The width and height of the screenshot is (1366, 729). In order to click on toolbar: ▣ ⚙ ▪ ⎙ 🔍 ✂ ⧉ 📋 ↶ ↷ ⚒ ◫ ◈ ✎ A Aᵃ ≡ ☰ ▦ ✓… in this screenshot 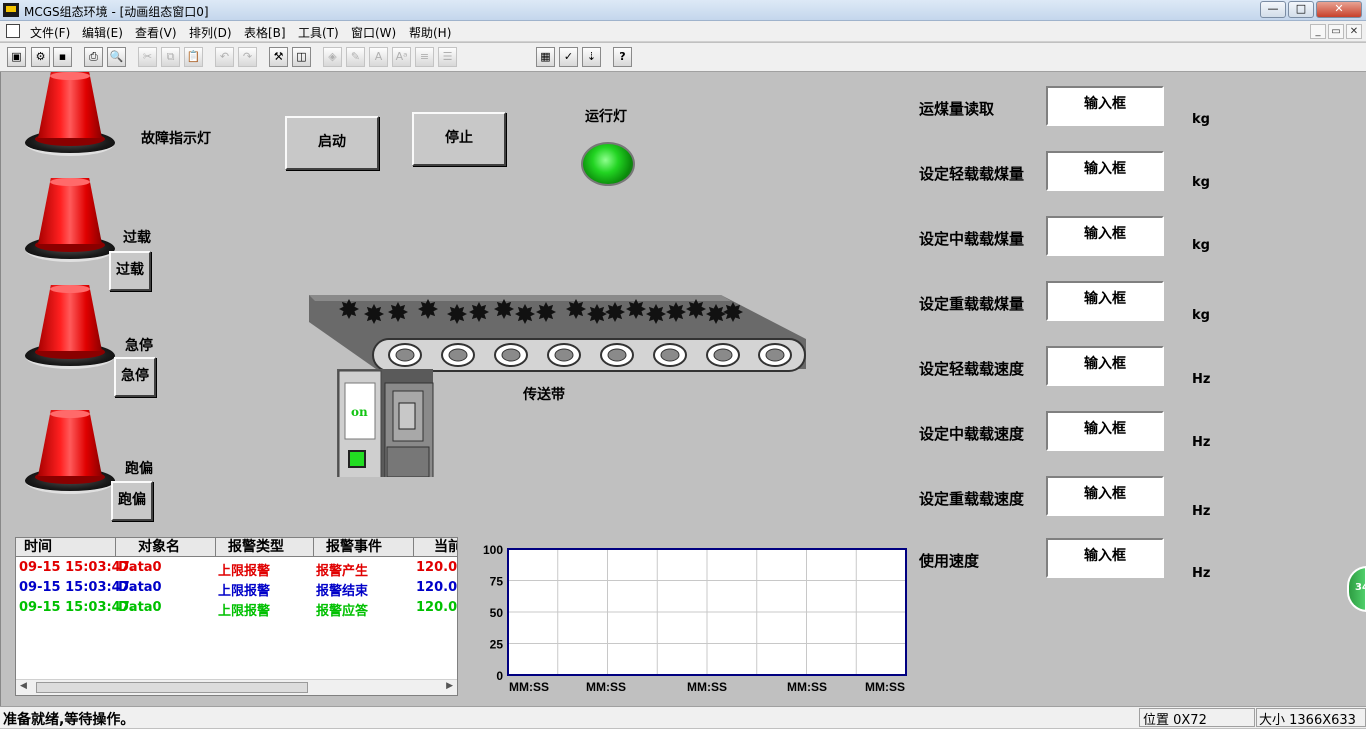, I will do `click(683, 57)`.